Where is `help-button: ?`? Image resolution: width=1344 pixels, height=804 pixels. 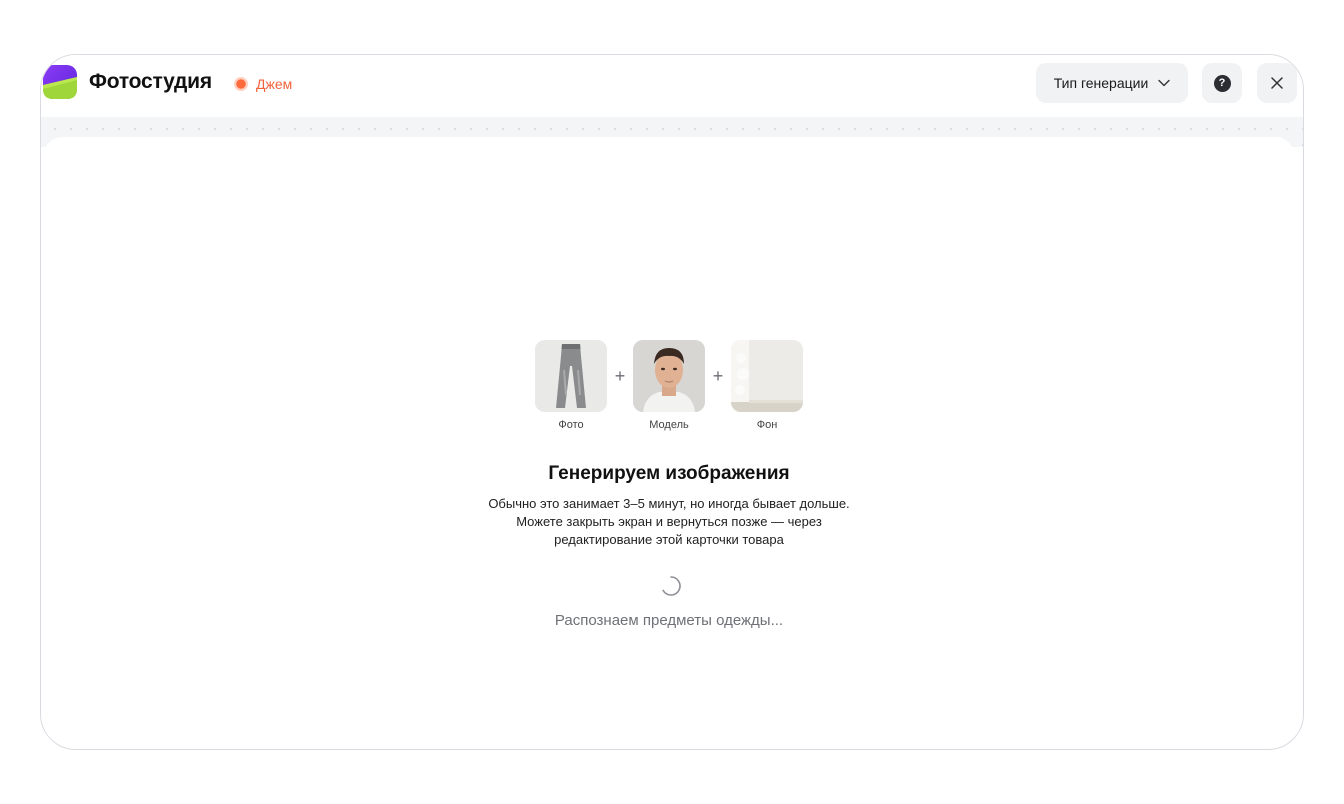
help-button: ? is located at coordinates (1222, 83).